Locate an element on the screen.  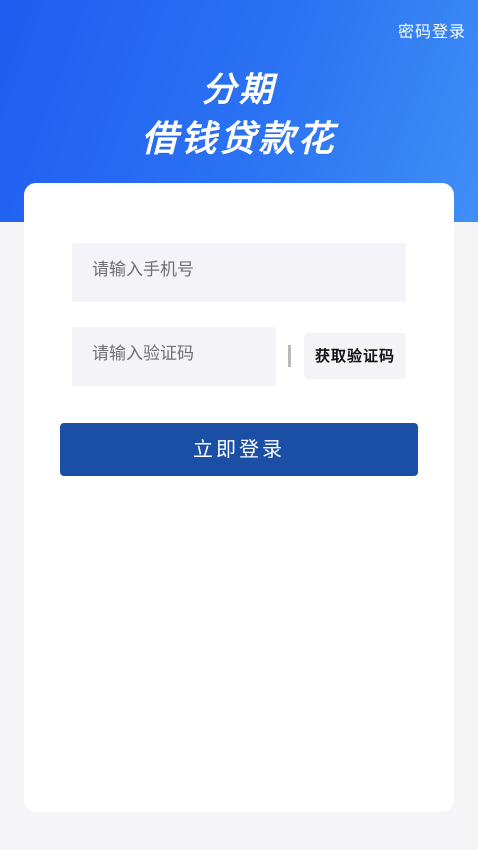
password-login-link: 密码登录 is located at coordinates (432, 30).